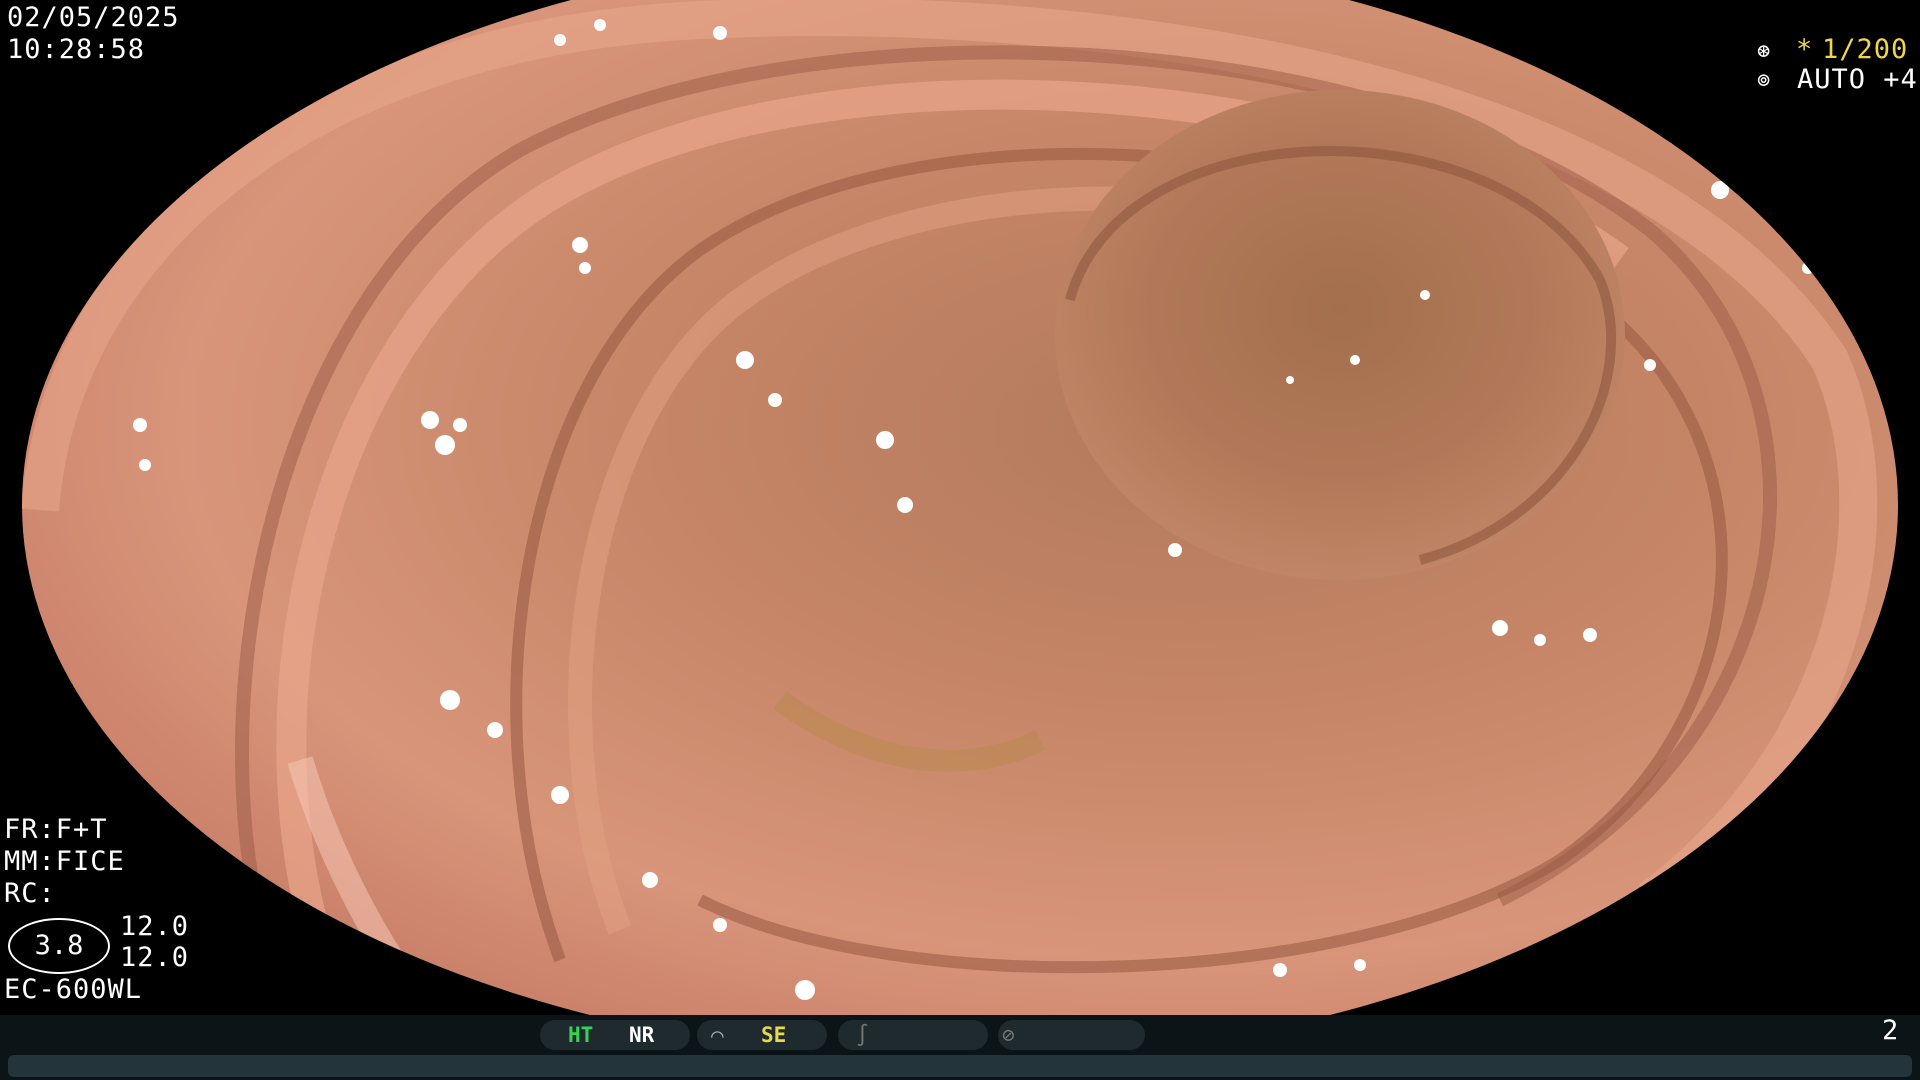  I want to click on ht-label: HT, so click(581, 1035).